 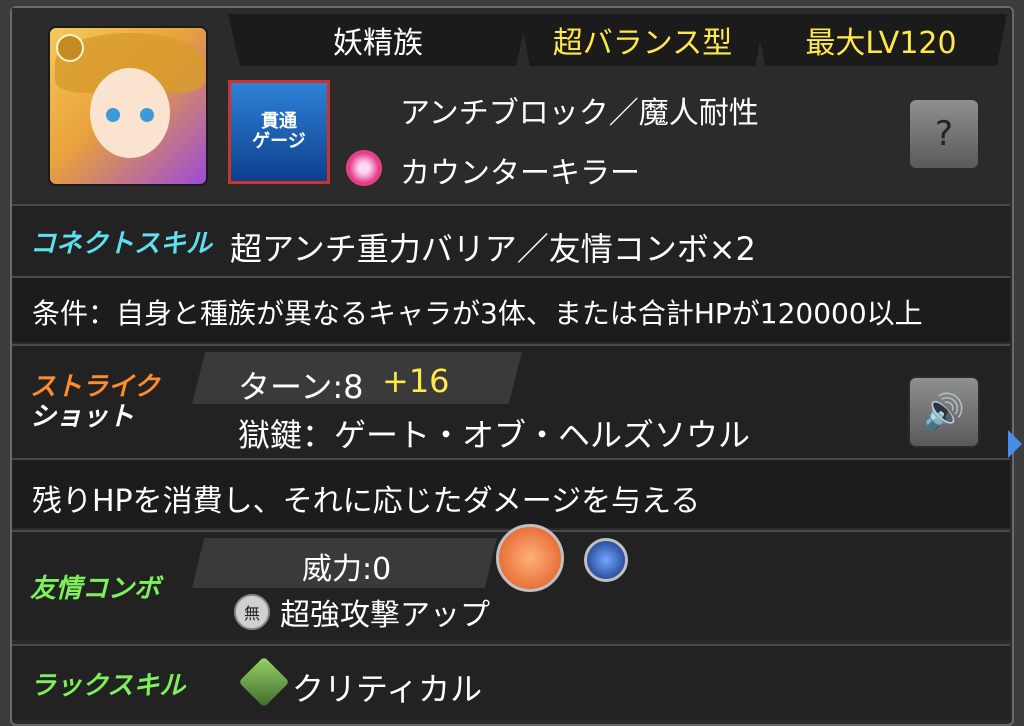 I want to click on pierce-gauge-icon: 貫通 ゲージ, so click(x=279, y=132).